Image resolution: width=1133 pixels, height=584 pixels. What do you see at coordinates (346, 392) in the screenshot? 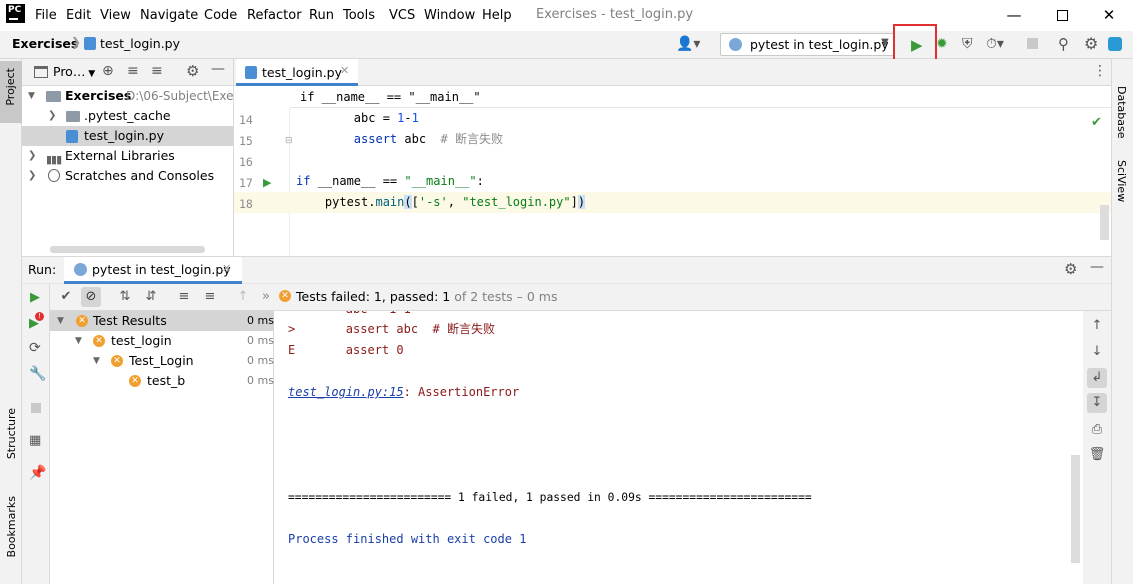
I see `error-source-link: test_login.py:15` at bounding box center [346, 392].